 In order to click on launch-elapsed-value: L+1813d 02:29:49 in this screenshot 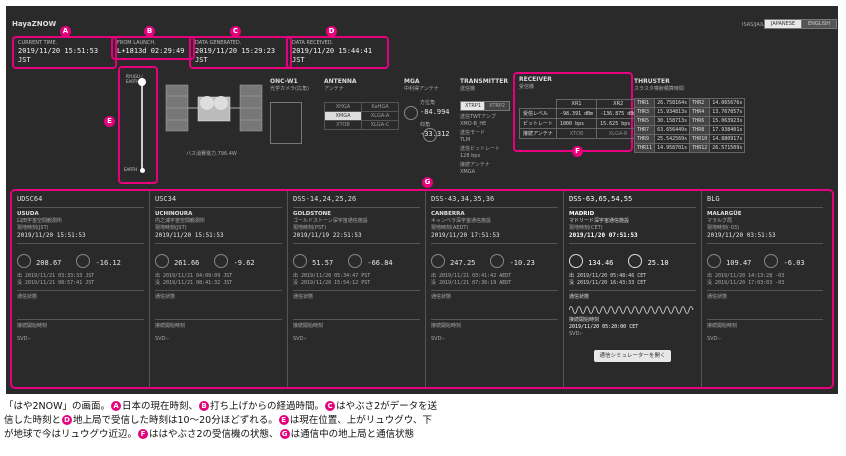, I will do `click(151, 51)`.